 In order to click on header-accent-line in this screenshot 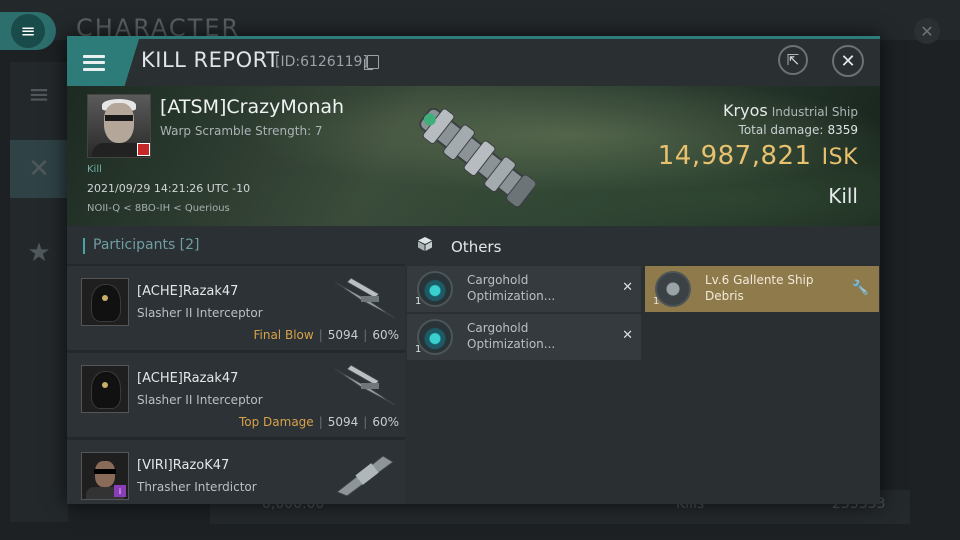, I will do `click(473, 37)`.